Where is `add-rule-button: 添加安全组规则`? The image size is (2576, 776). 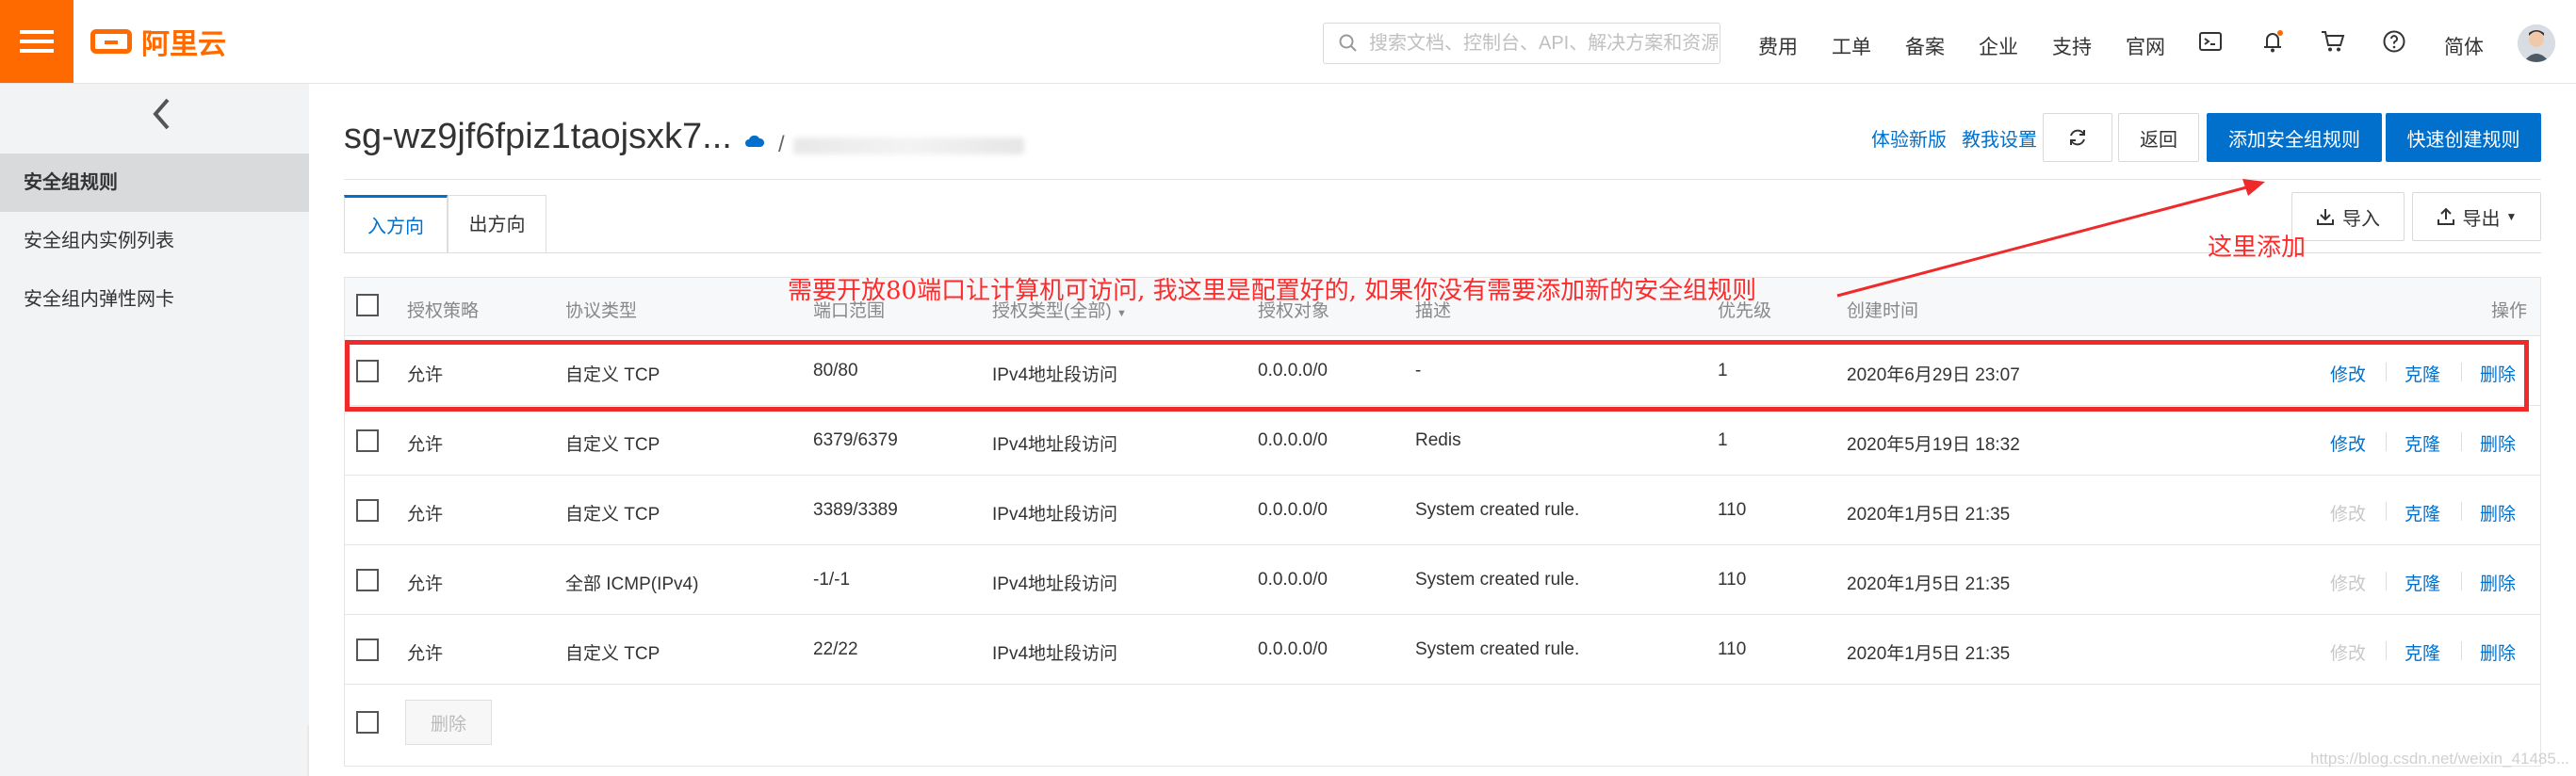 add-rule-button: 添加安全组规则 is located at coordinates (2294, 137).